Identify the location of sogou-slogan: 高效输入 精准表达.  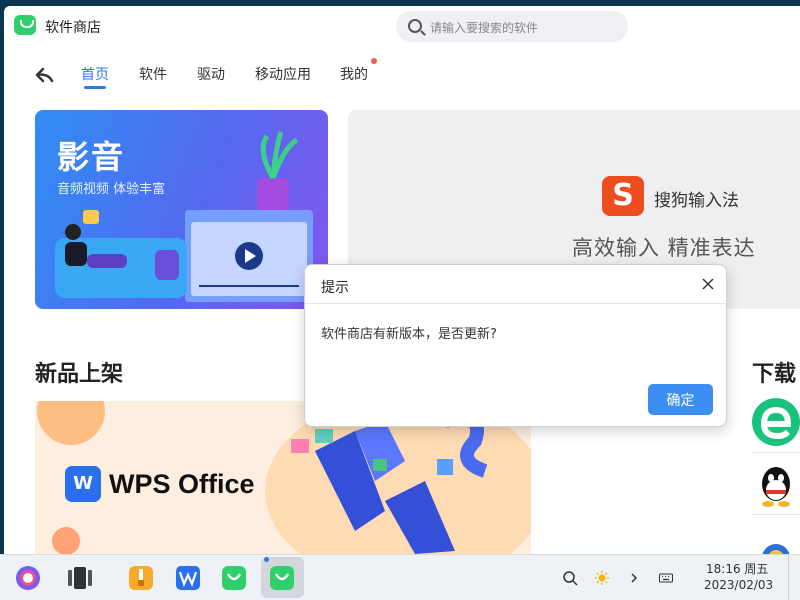
(664, 248).